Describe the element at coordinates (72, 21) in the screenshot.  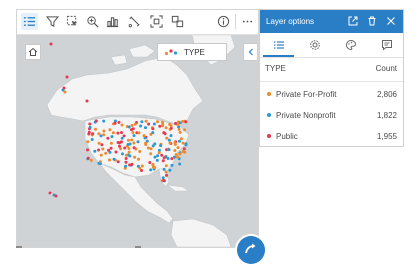
I see `selection-icon` at that location.